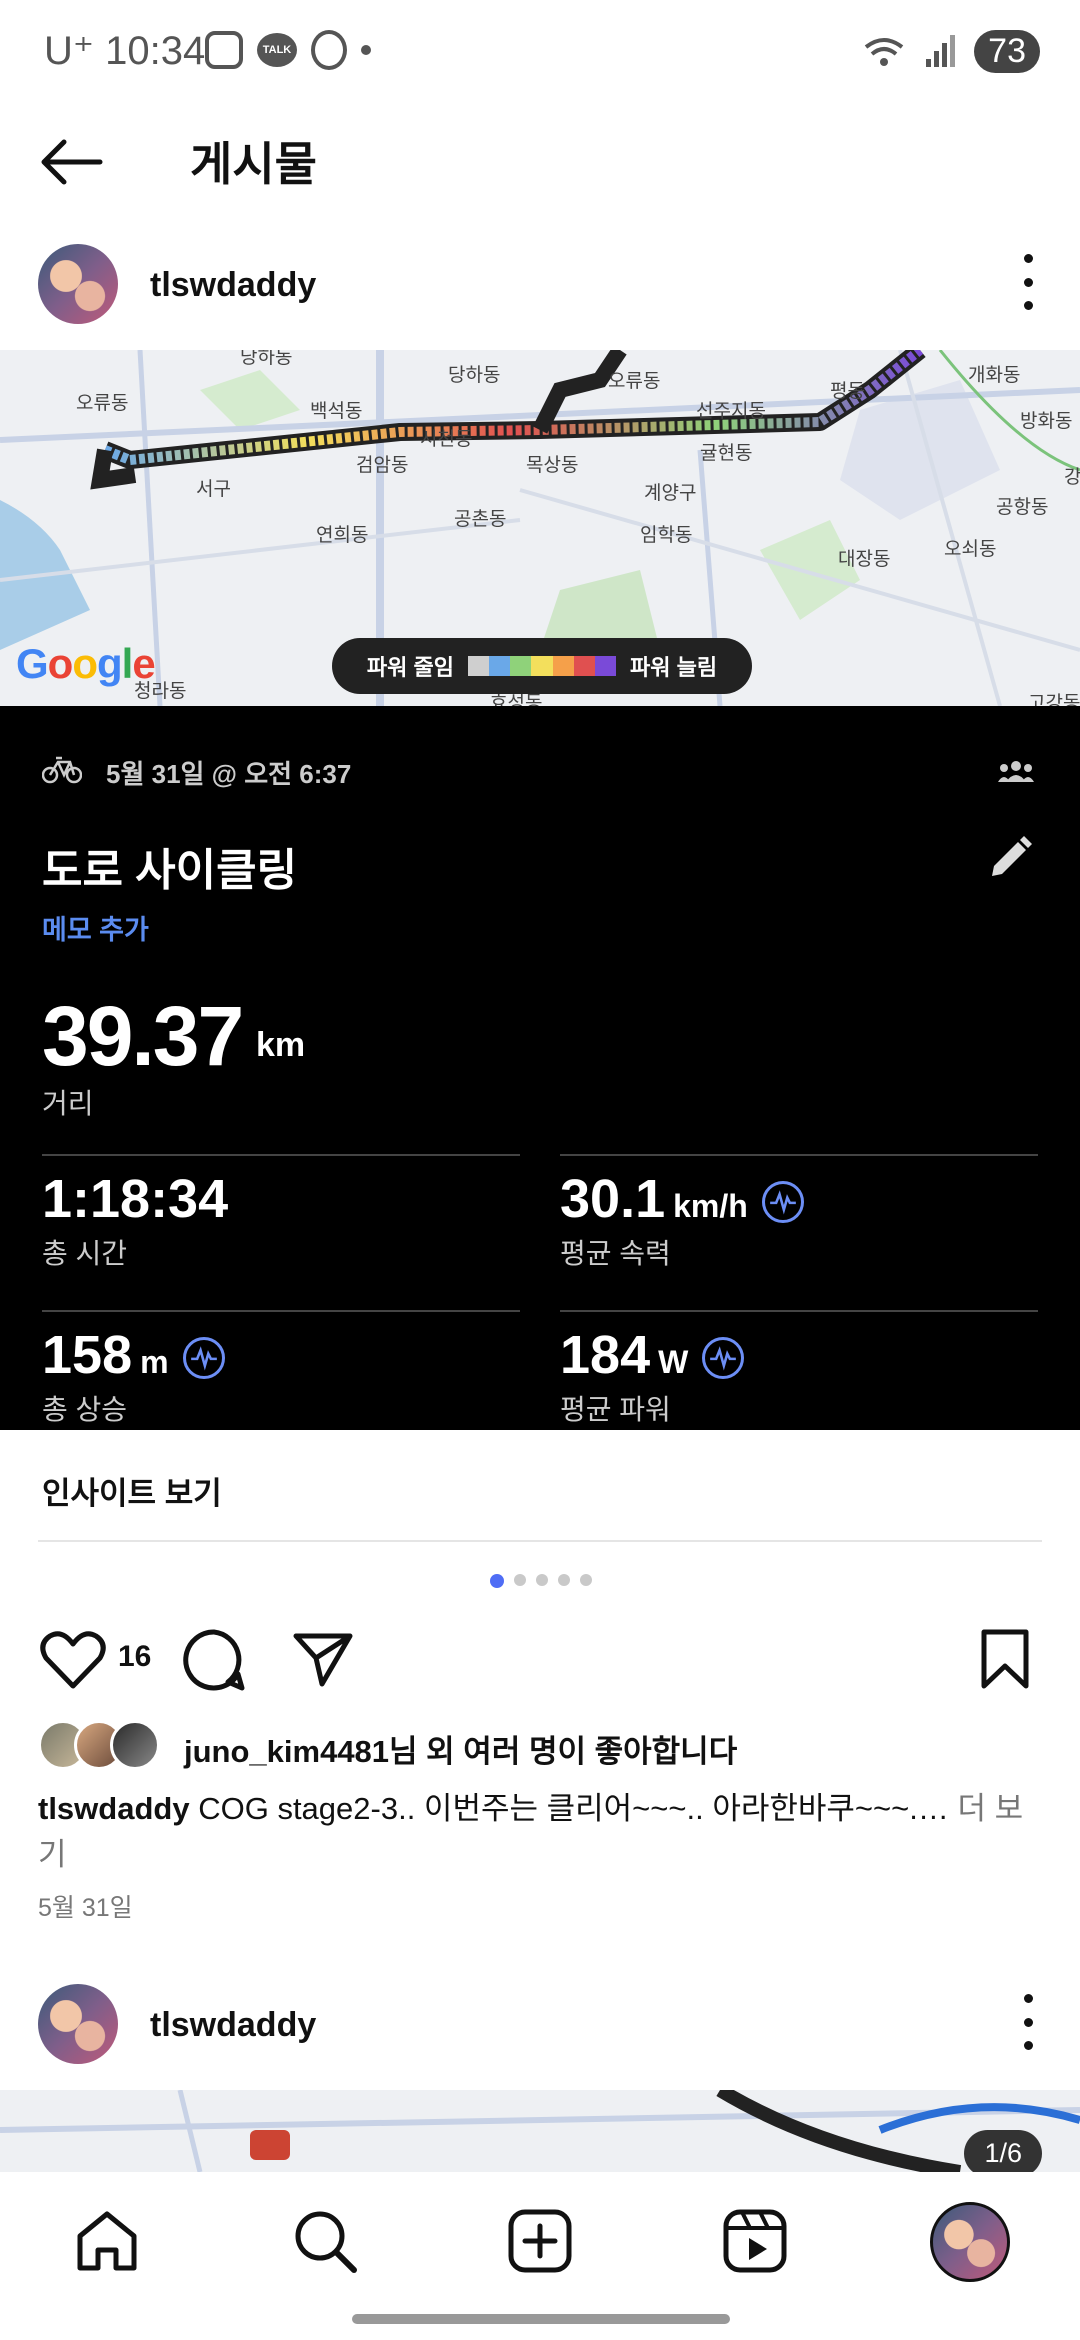 This screenshot has width=1080, height=2340. I want to click on next-post-header: tlswdaddy, so click(540, 2022).